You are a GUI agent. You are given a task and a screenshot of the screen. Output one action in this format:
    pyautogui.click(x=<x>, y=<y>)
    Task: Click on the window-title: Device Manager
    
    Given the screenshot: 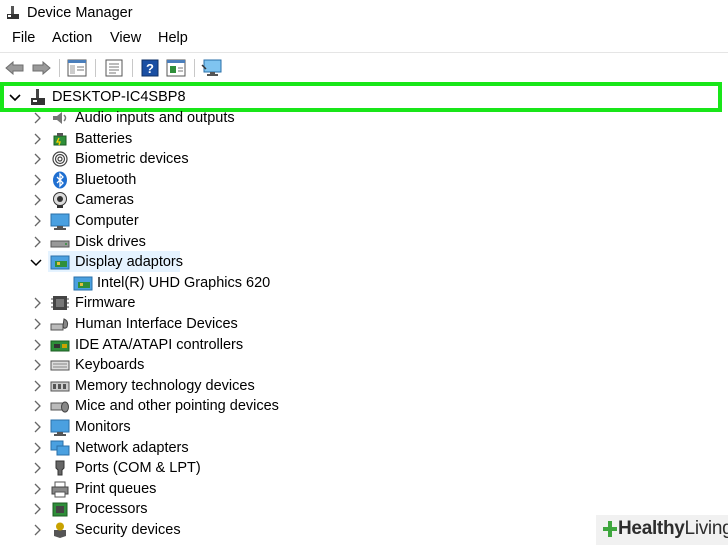 What is the action you would take?
    pyautogui.click(x=80, y=13)
    